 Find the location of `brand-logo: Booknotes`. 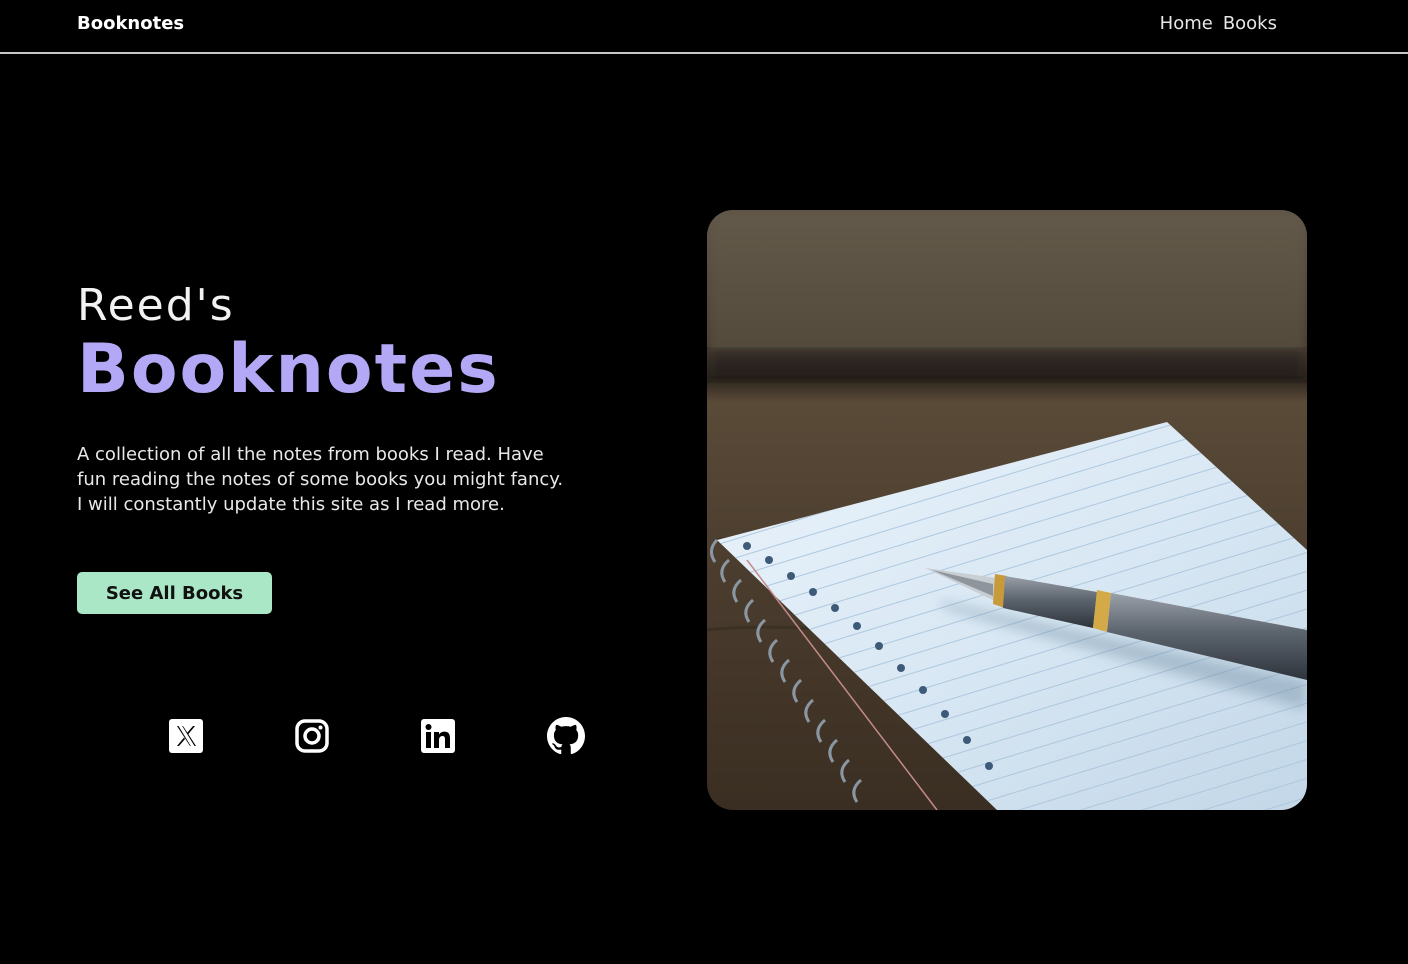

brand-logo: Booknotes is located at coordinates (130, 23).